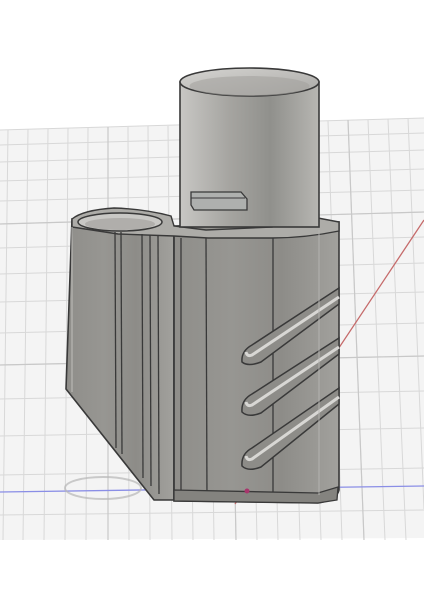 This screenshot has height=600, width=424. I want to click on origin-marker, so click(247, 491).